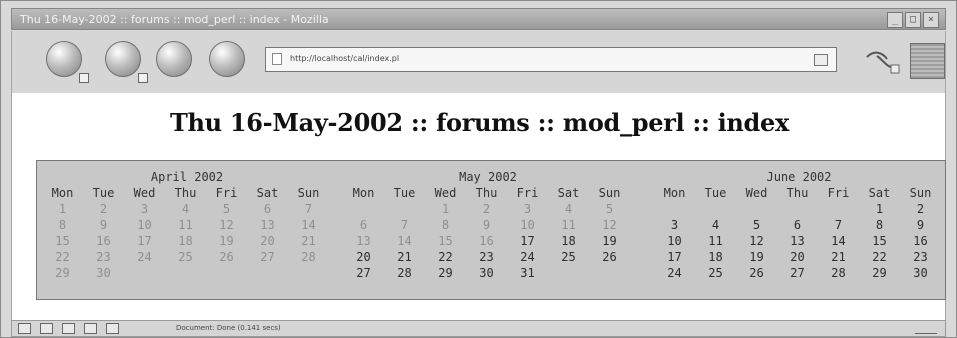 This screenshot has width=957, height=338. Describe the element at coordinates (445, 225) in the screenshot. I see `day-cell: 8` at that location.